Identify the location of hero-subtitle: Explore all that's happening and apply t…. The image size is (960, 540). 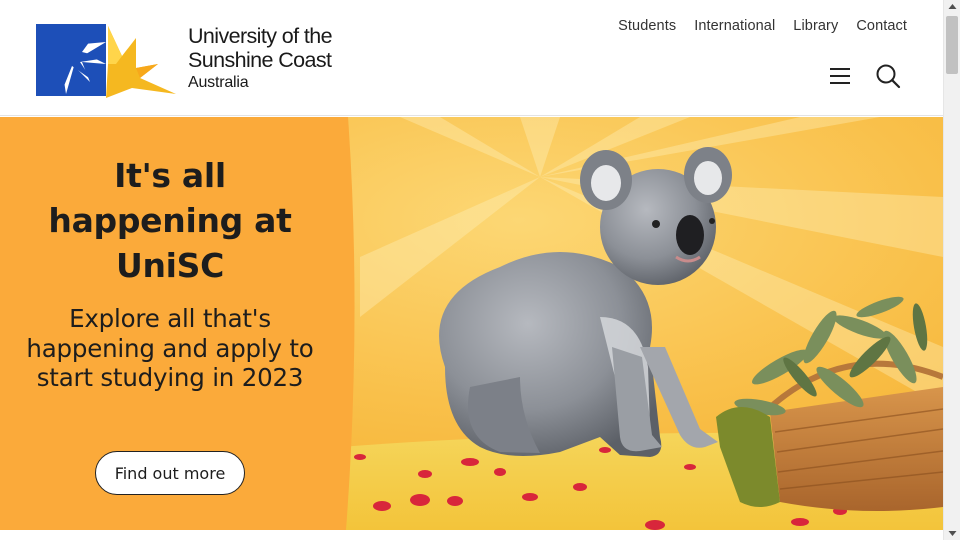
(170, 348).